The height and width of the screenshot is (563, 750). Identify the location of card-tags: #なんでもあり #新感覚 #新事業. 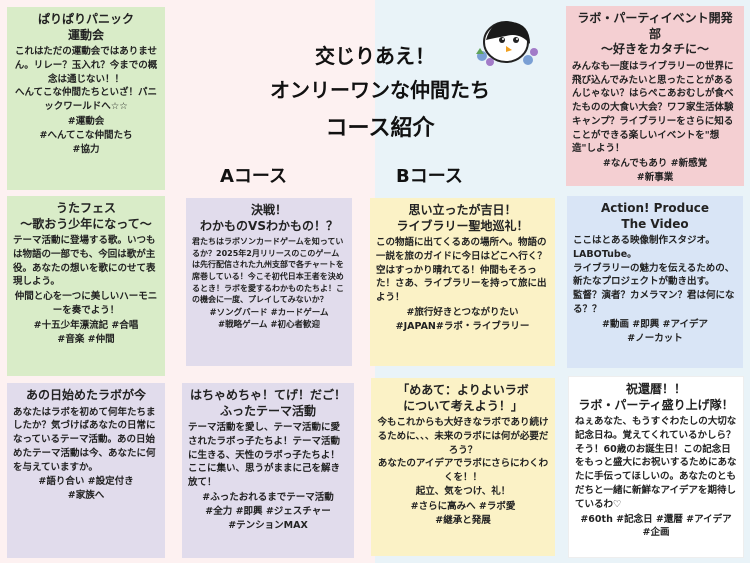
(655, 170).